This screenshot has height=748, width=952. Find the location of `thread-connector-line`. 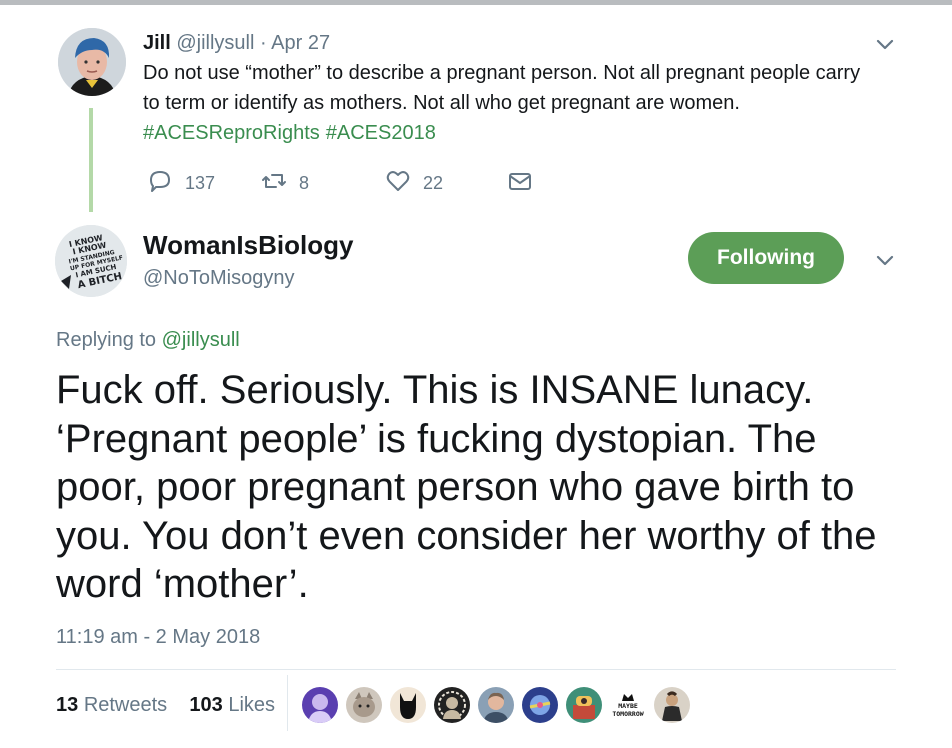

thread-connector-line is located at coordinates (91, 160).